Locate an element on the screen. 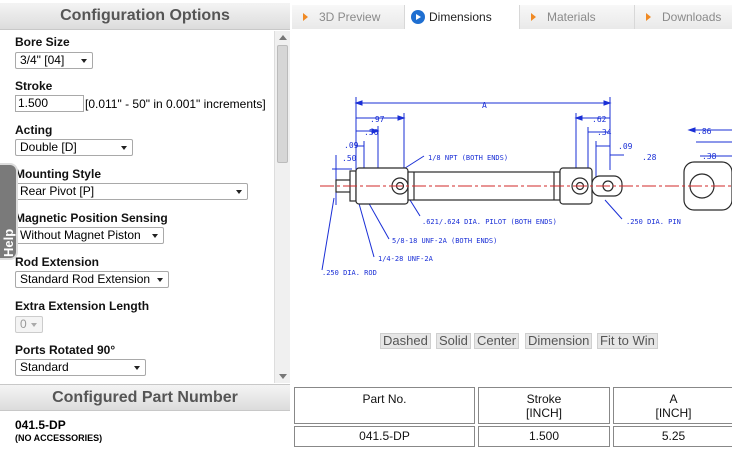 The height and width of the screenshot is (454, 732). header-part-no: Part No. is located at coordinates (384, 405).